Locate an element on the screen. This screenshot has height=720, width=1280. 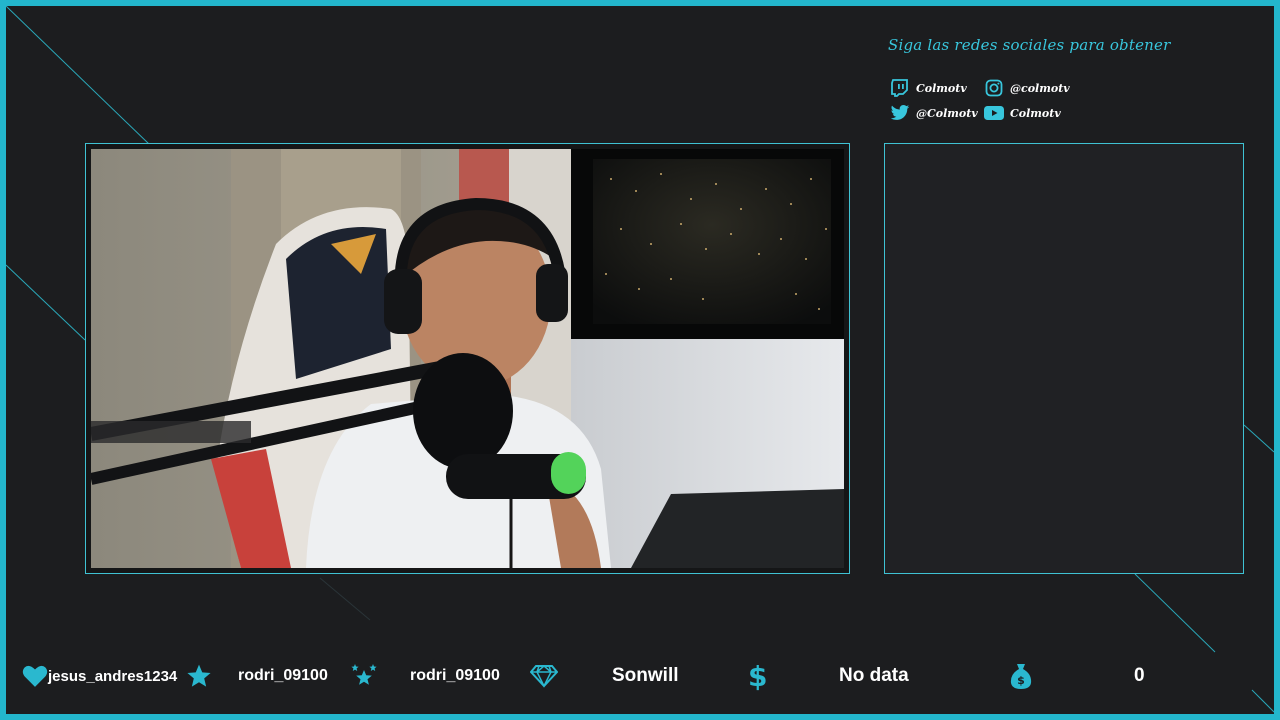
money-bag-icon: $ is located at coordinates (1021, 676).